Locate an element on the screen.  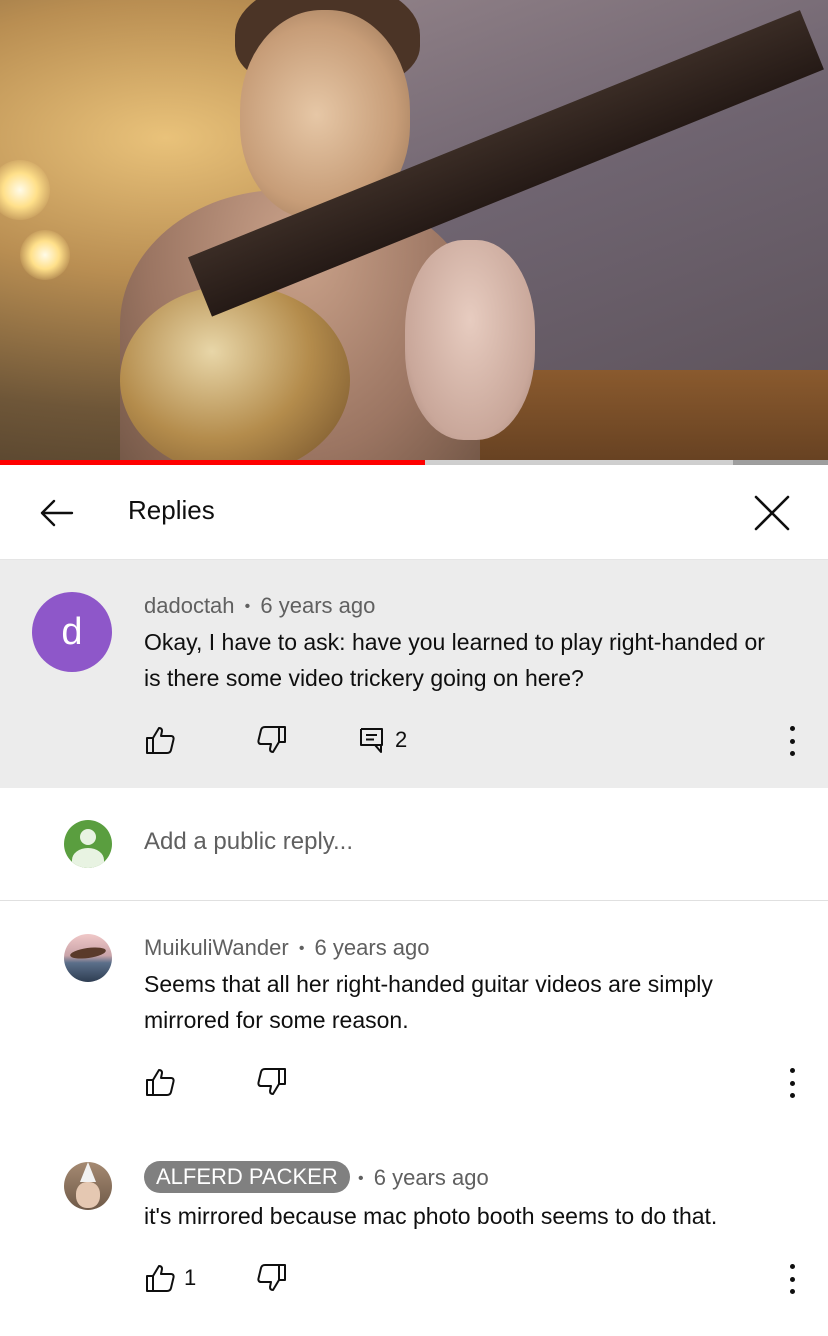
close-button is located at coordinates (772, 513).